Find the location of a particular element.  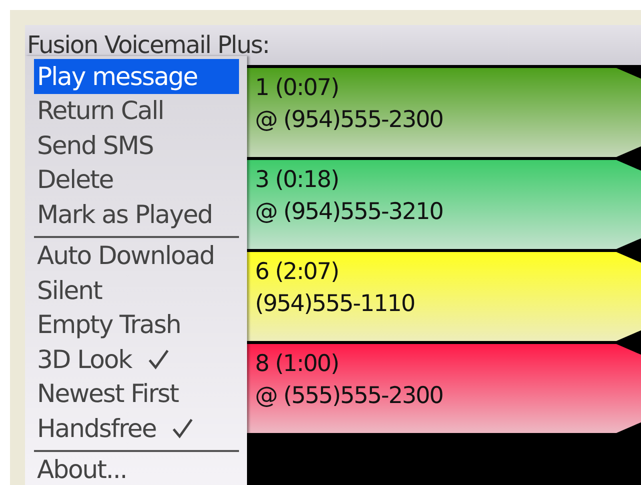

menu-item: Delete is located at coordinates (136, 179).